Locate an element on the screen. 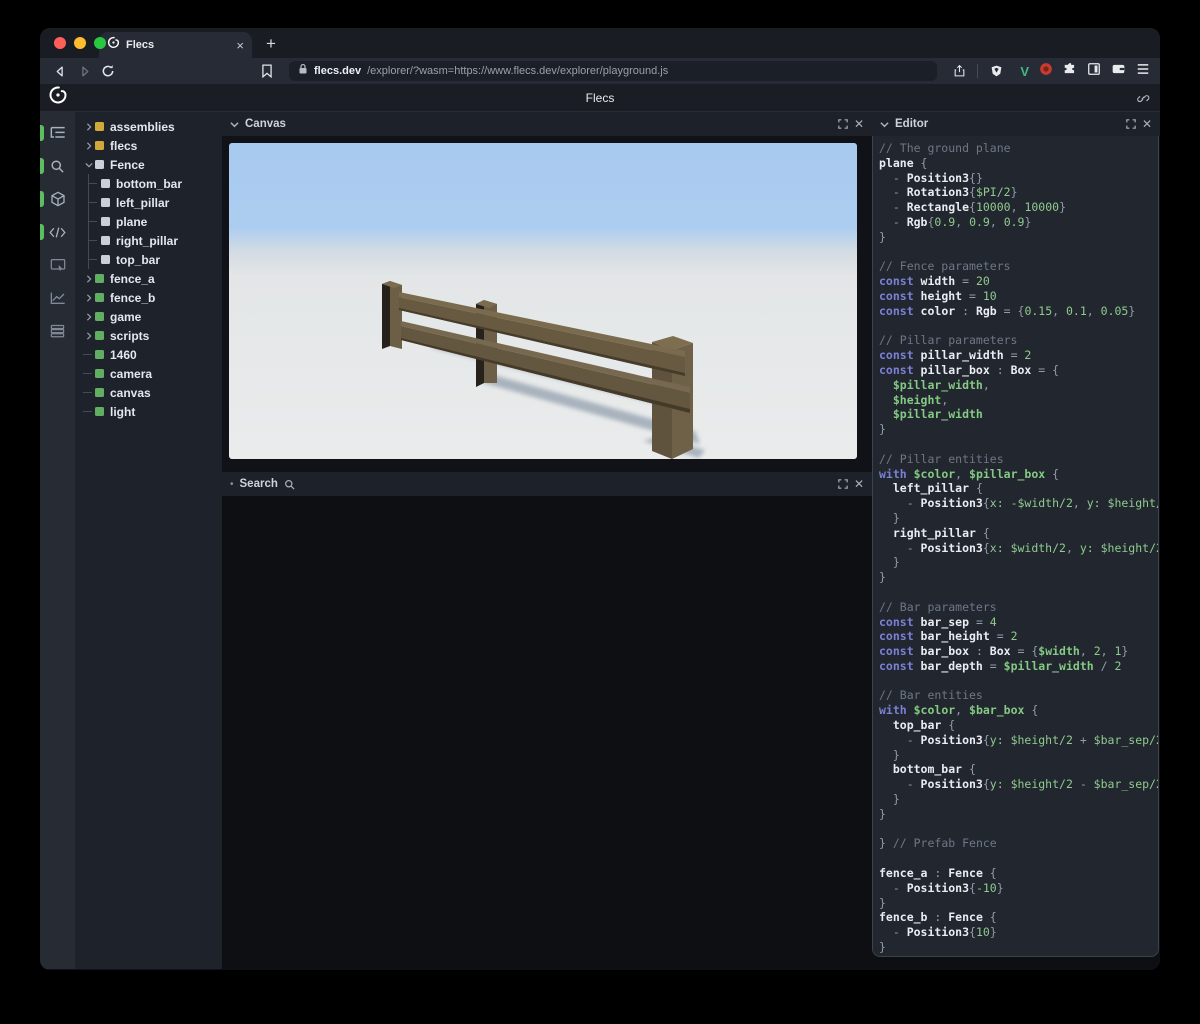 This screenshot has width=1200, height=1024. tree-item-left_pillar: left_pillar is located at coordinates (148, 202).